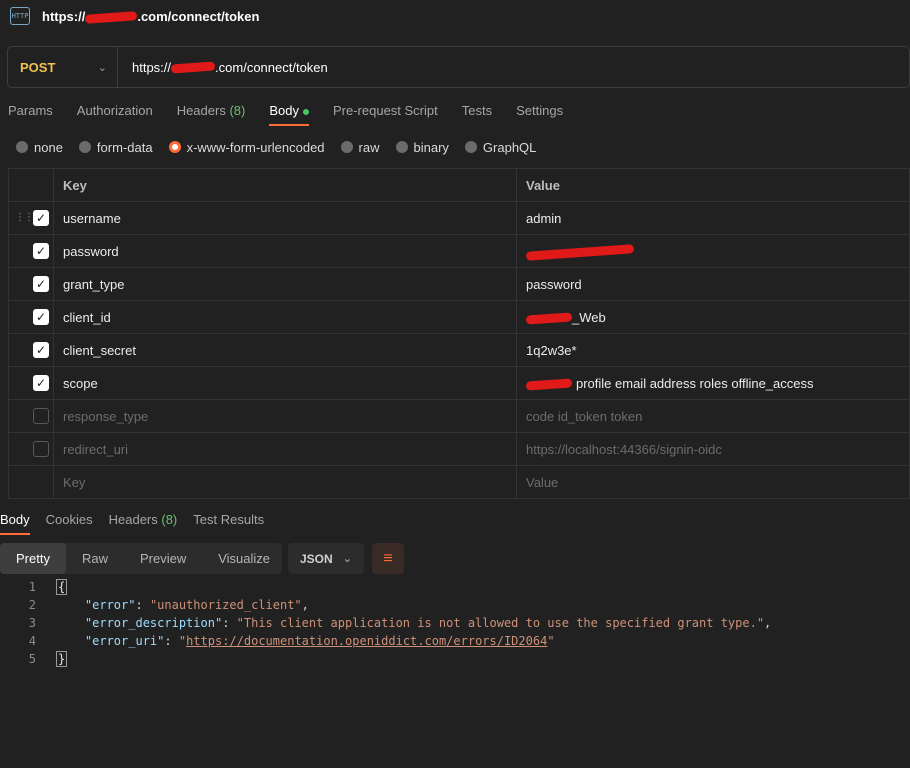  I want to click on body-type-graphql: GraphQL, so click(500, 147).